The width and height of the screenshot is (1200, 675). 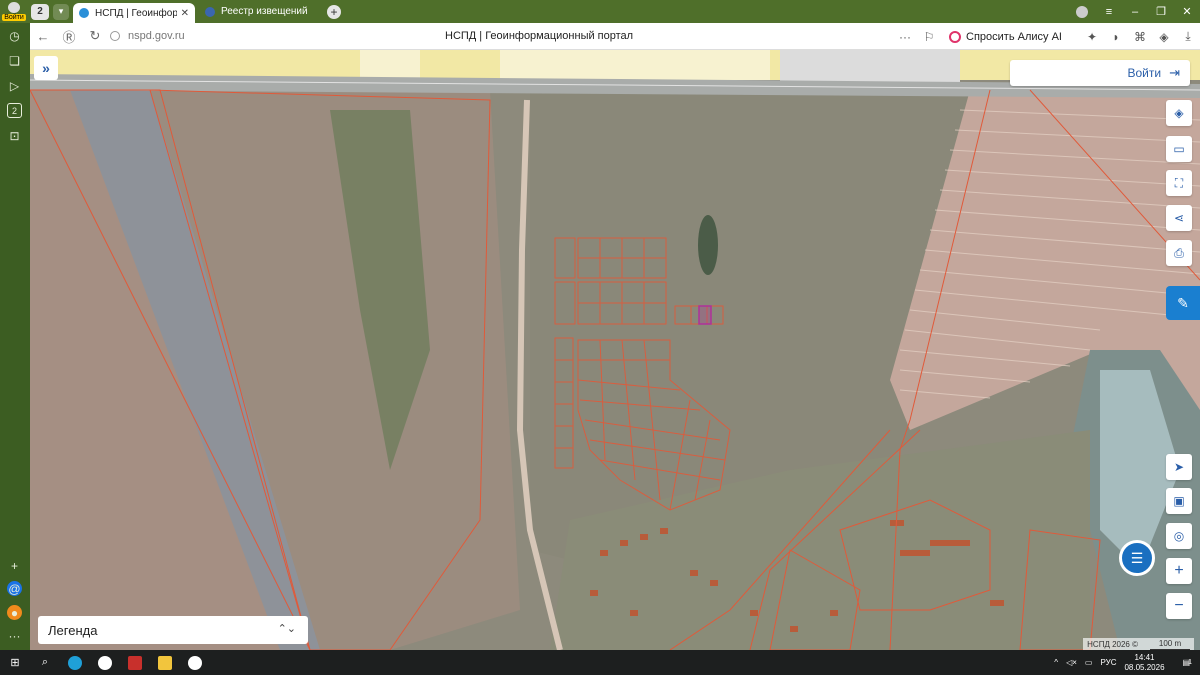 I want to click on tabs-badge: 2, so click(x=14, y=110).